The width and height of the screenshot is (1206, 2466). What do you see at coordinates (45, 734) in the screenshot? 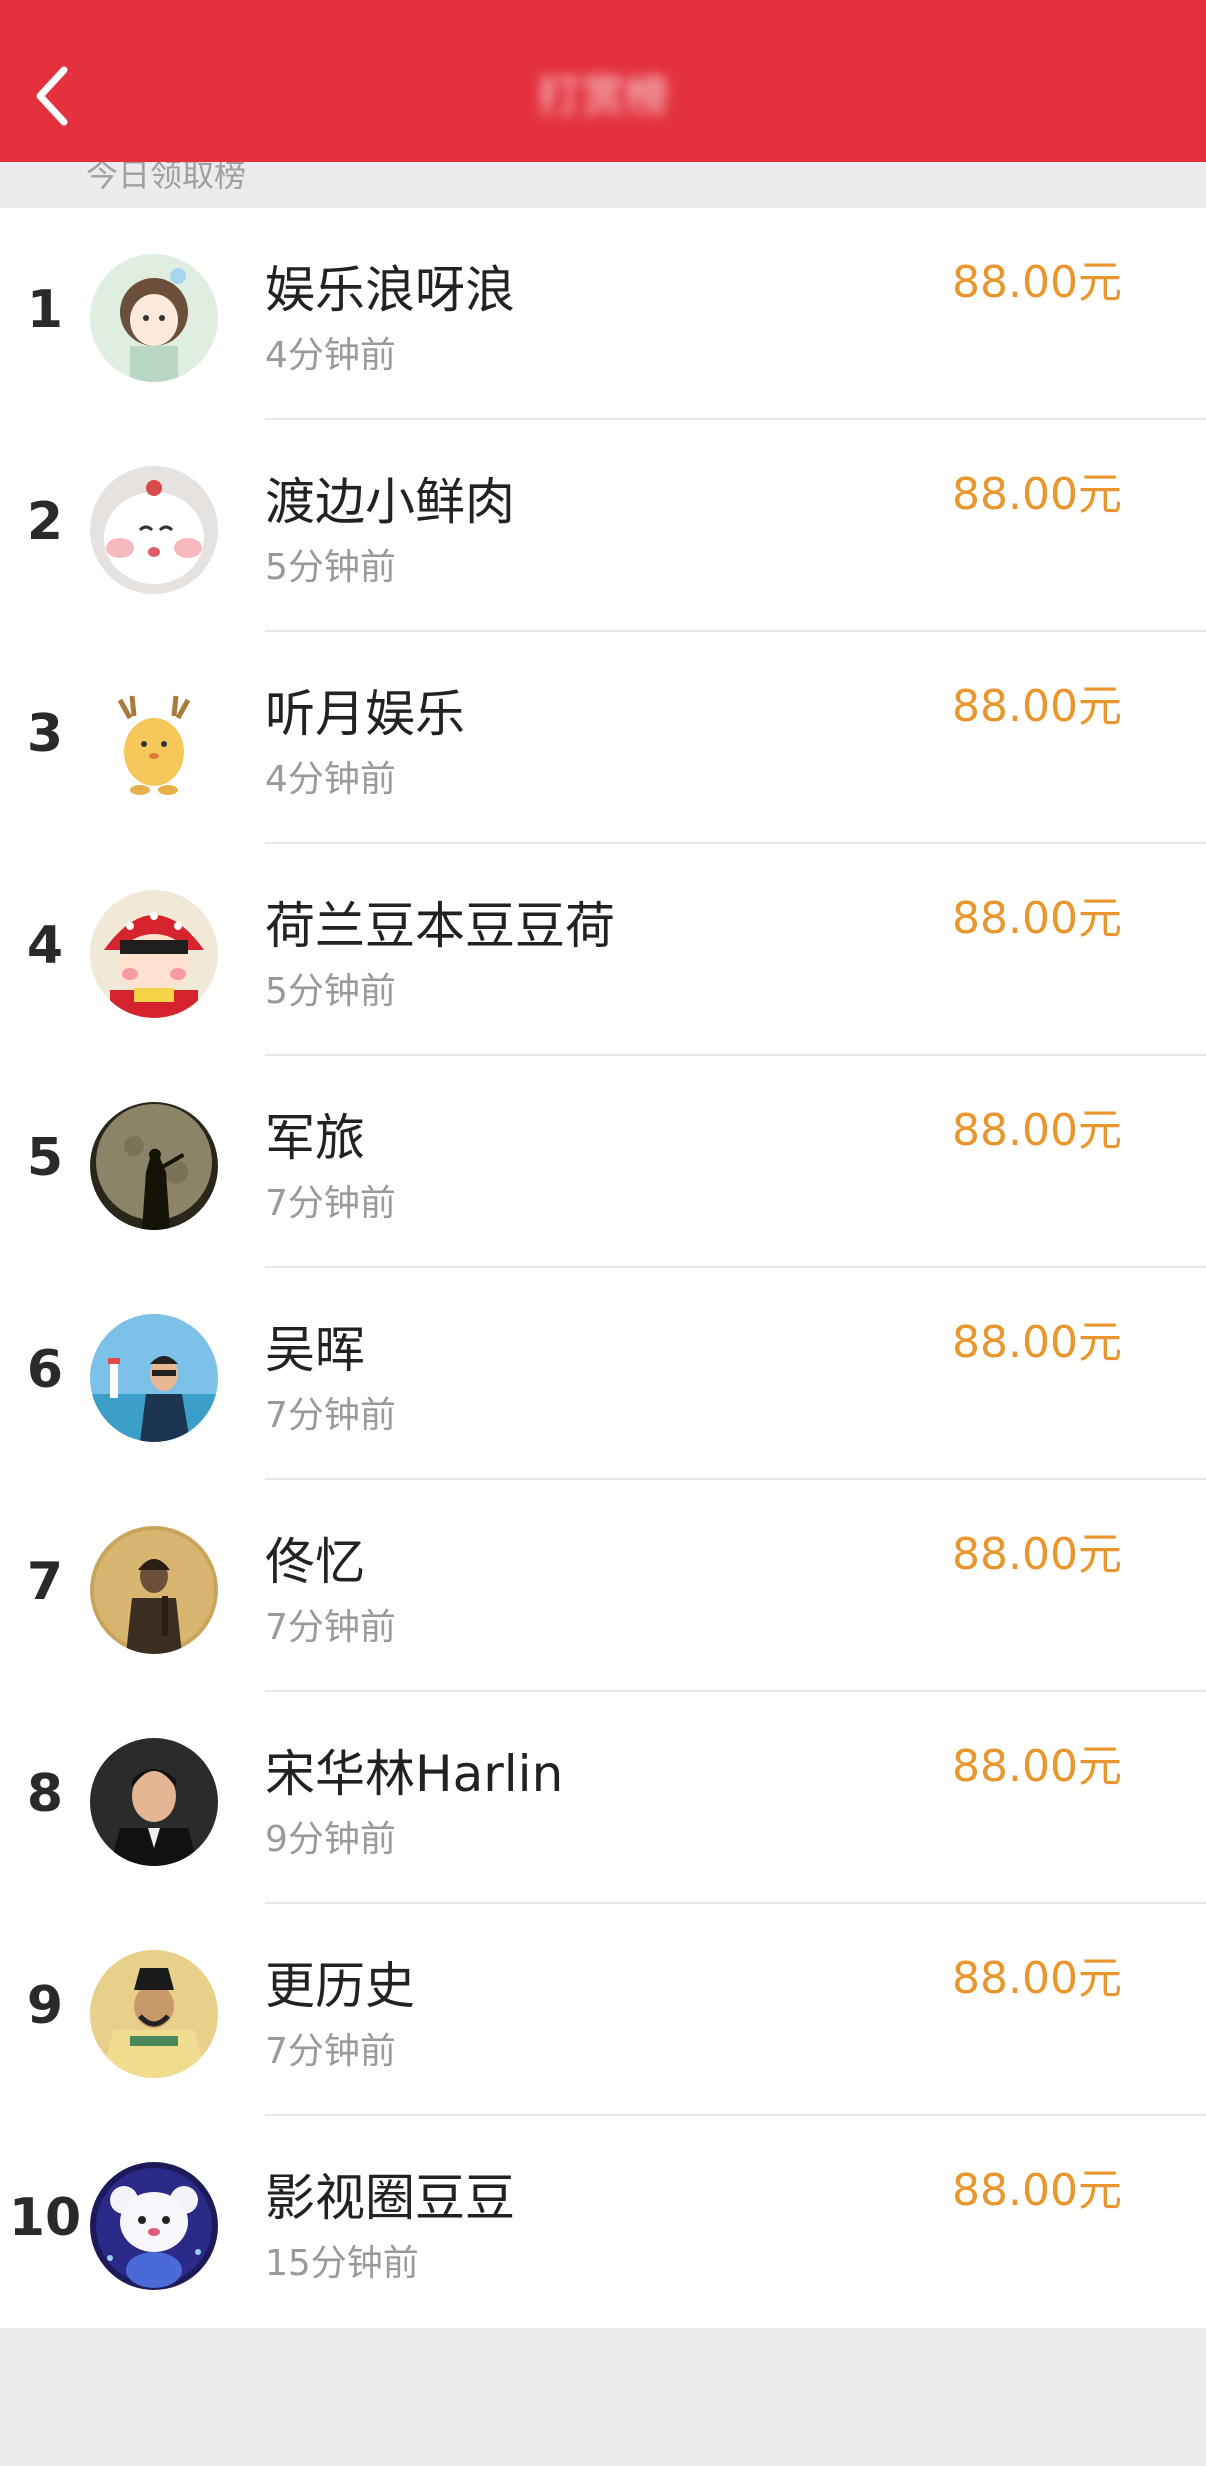
I see `rank-number: 3` at bounding box center [45, 734].